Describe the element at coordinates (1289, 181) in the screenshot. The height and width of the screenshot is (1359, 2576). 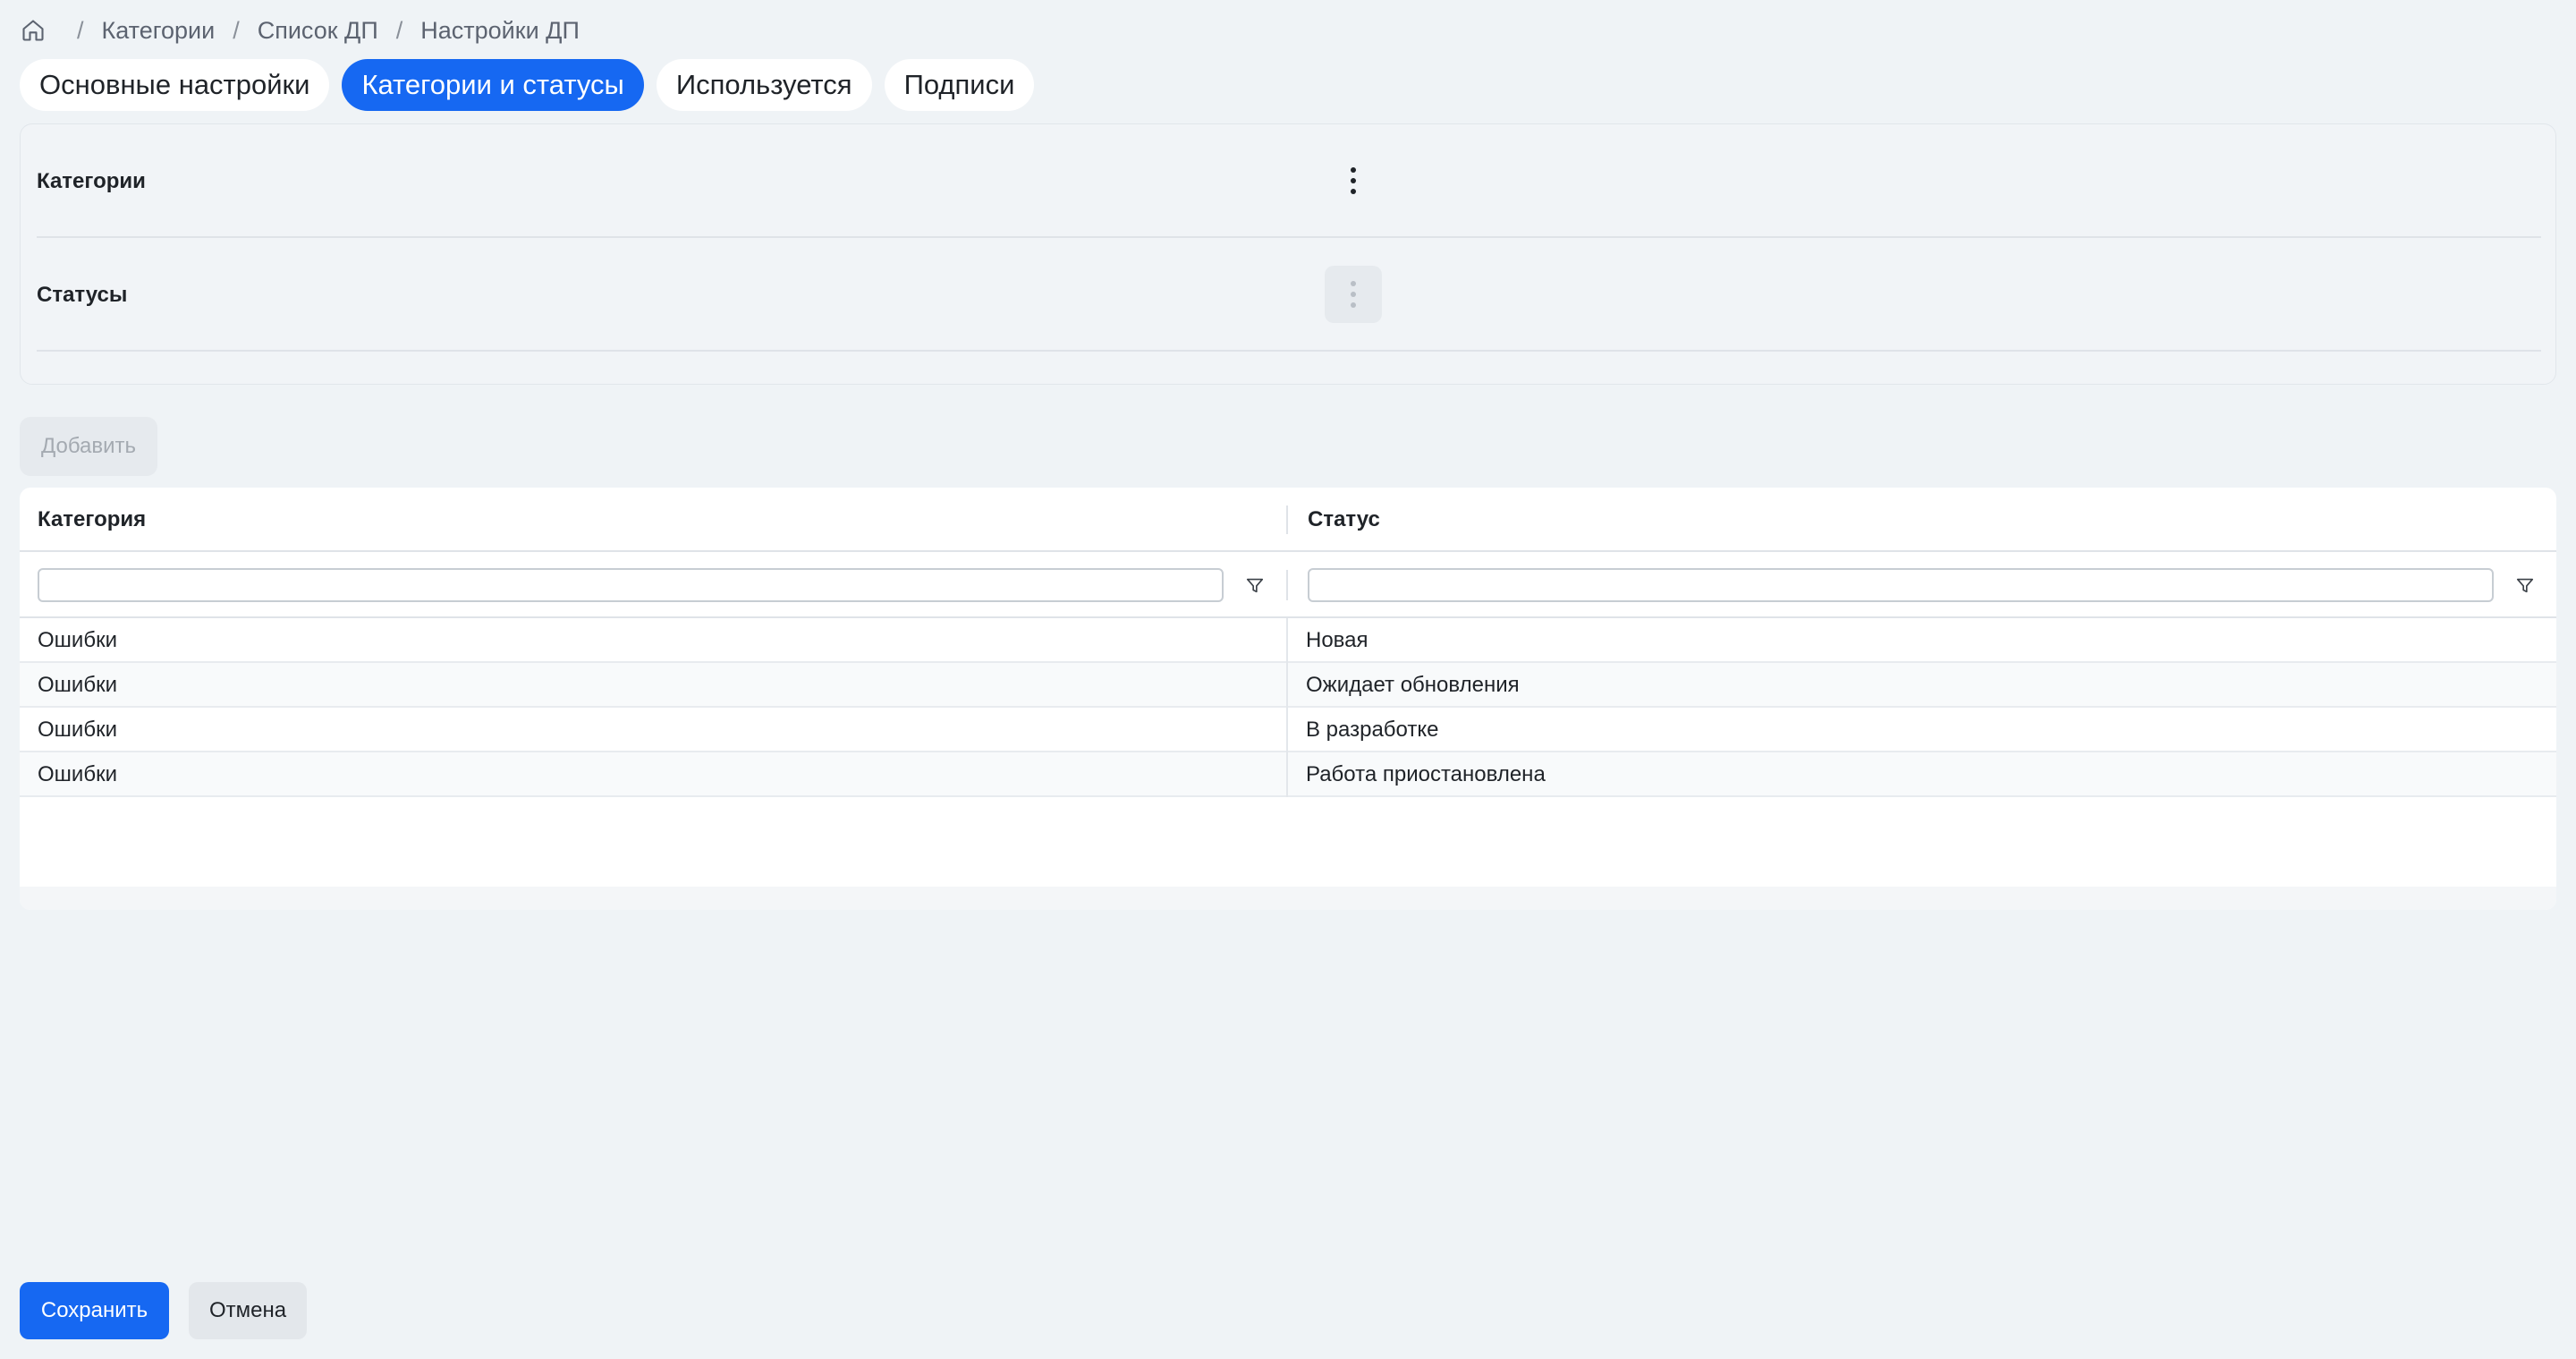
I see `settings-row-categories: Категории` at that location.